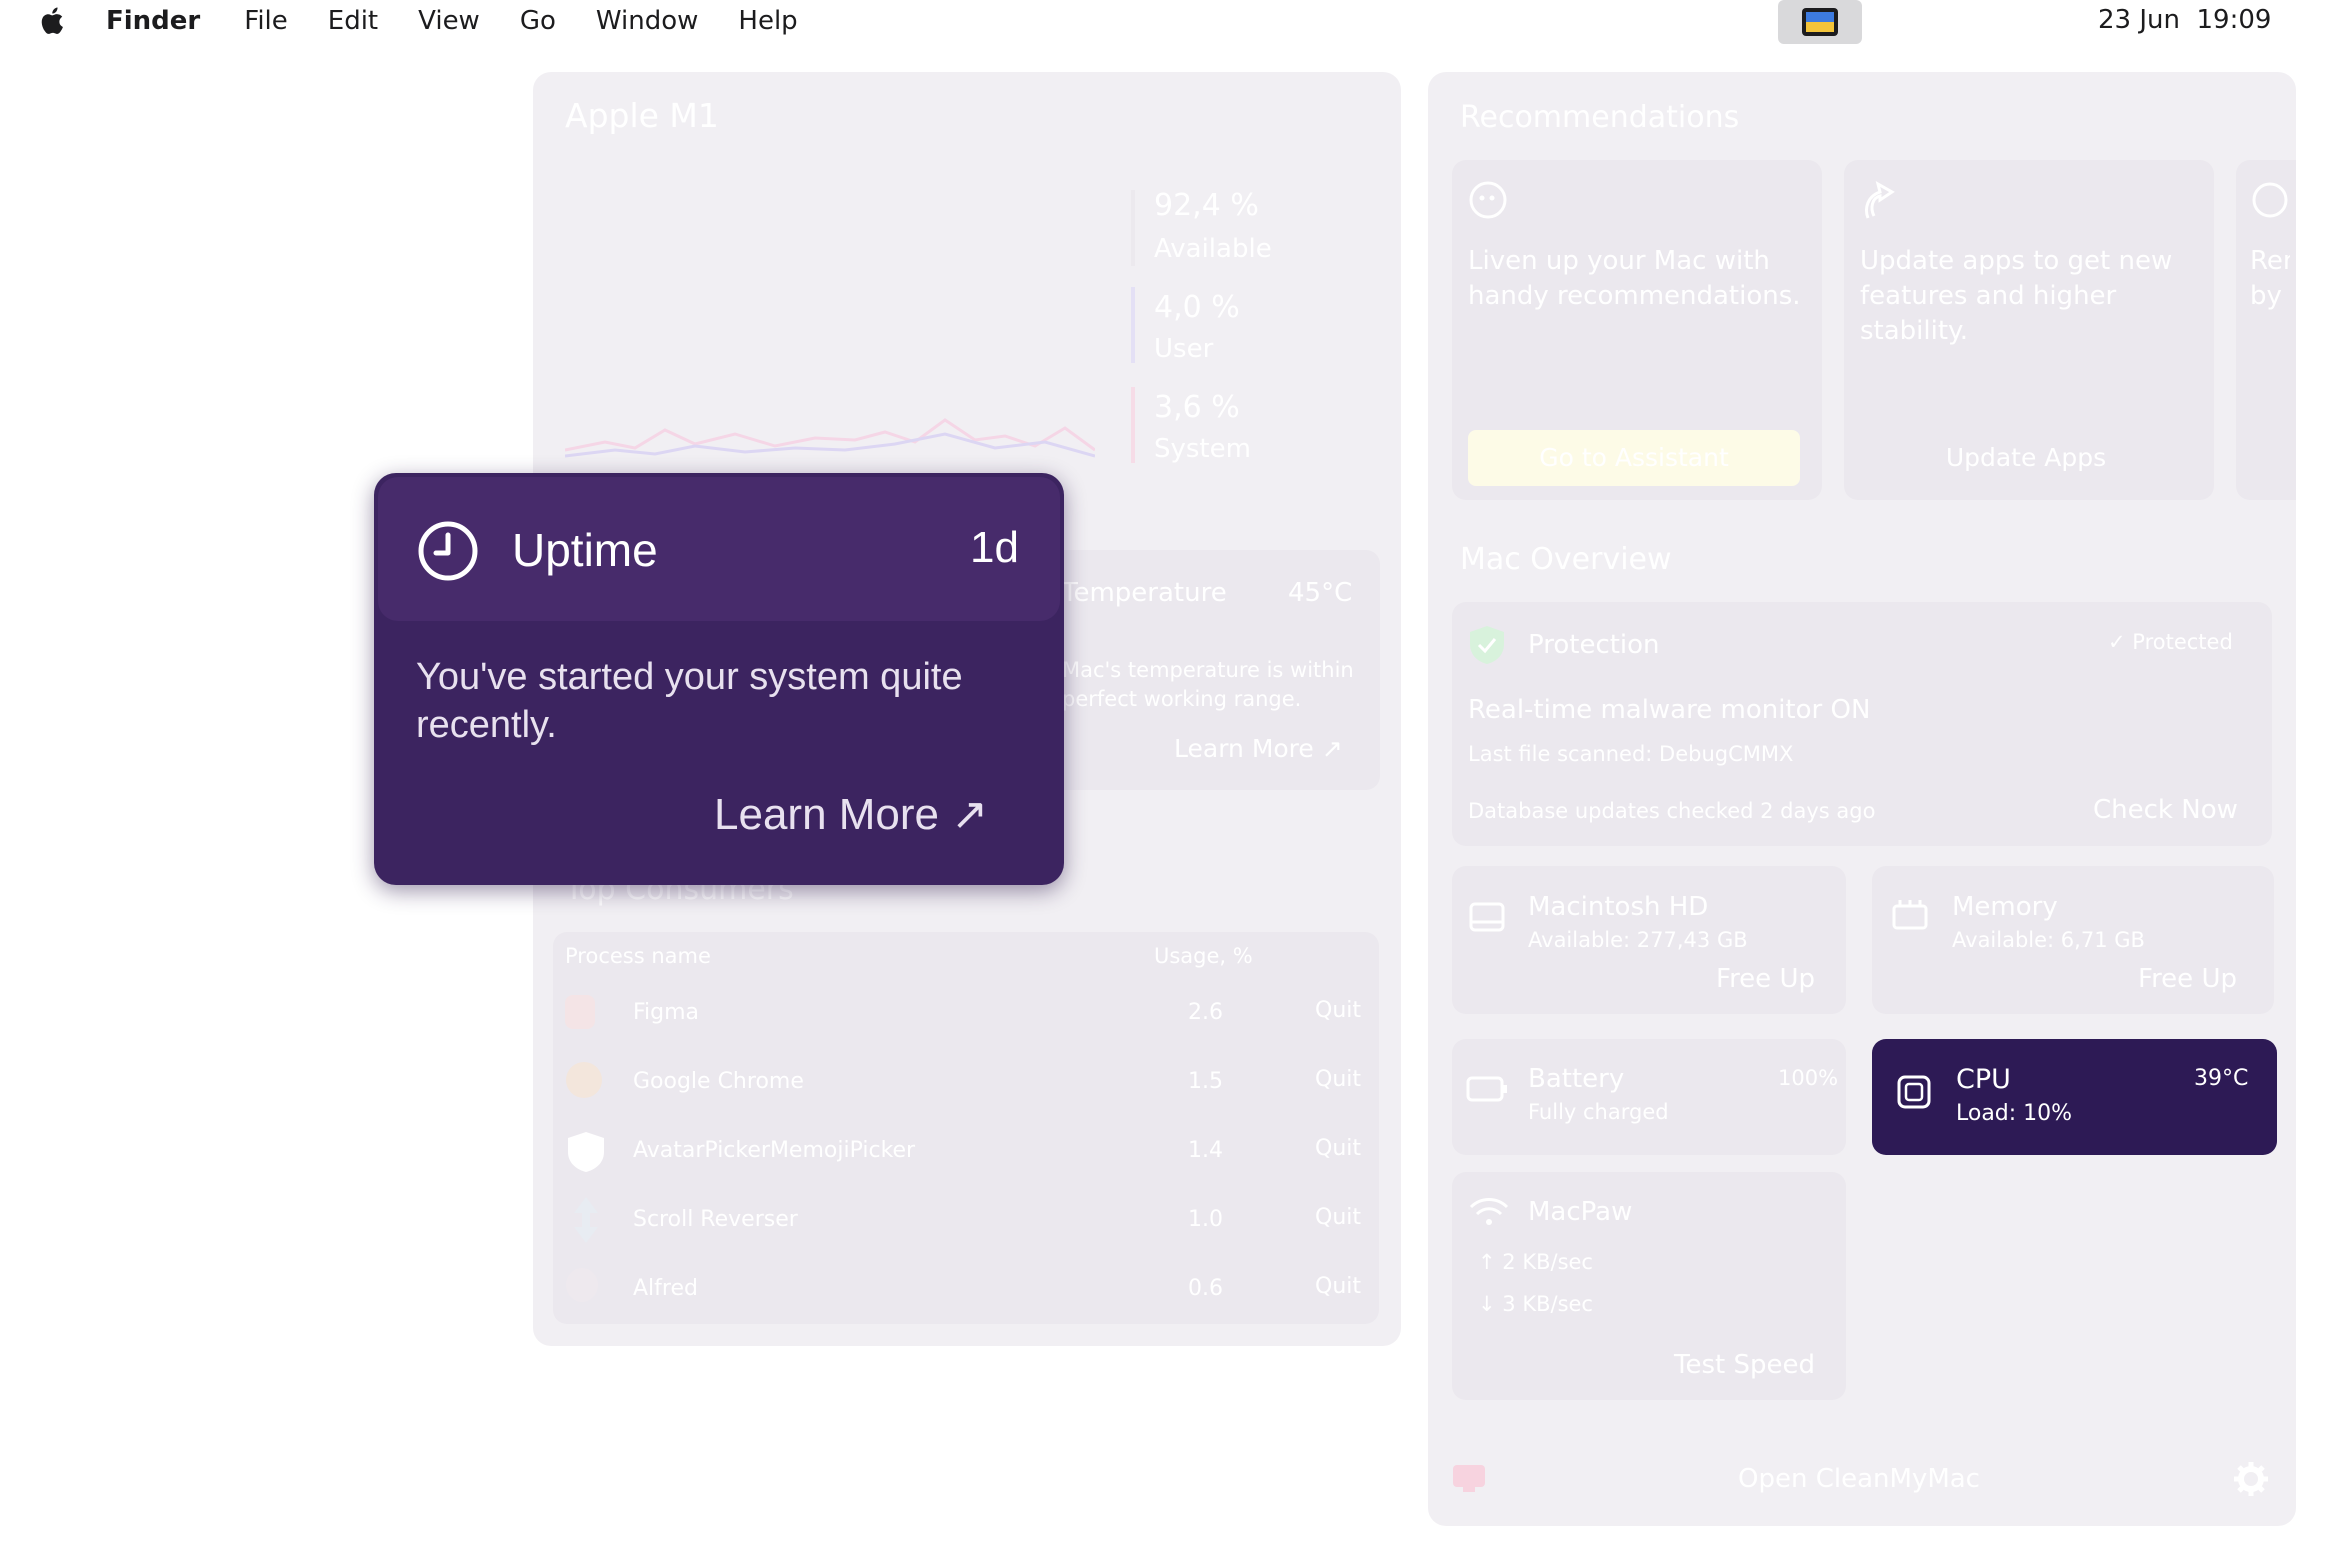  I want to click on check-now-button: Check Now, so click(2165, 810).